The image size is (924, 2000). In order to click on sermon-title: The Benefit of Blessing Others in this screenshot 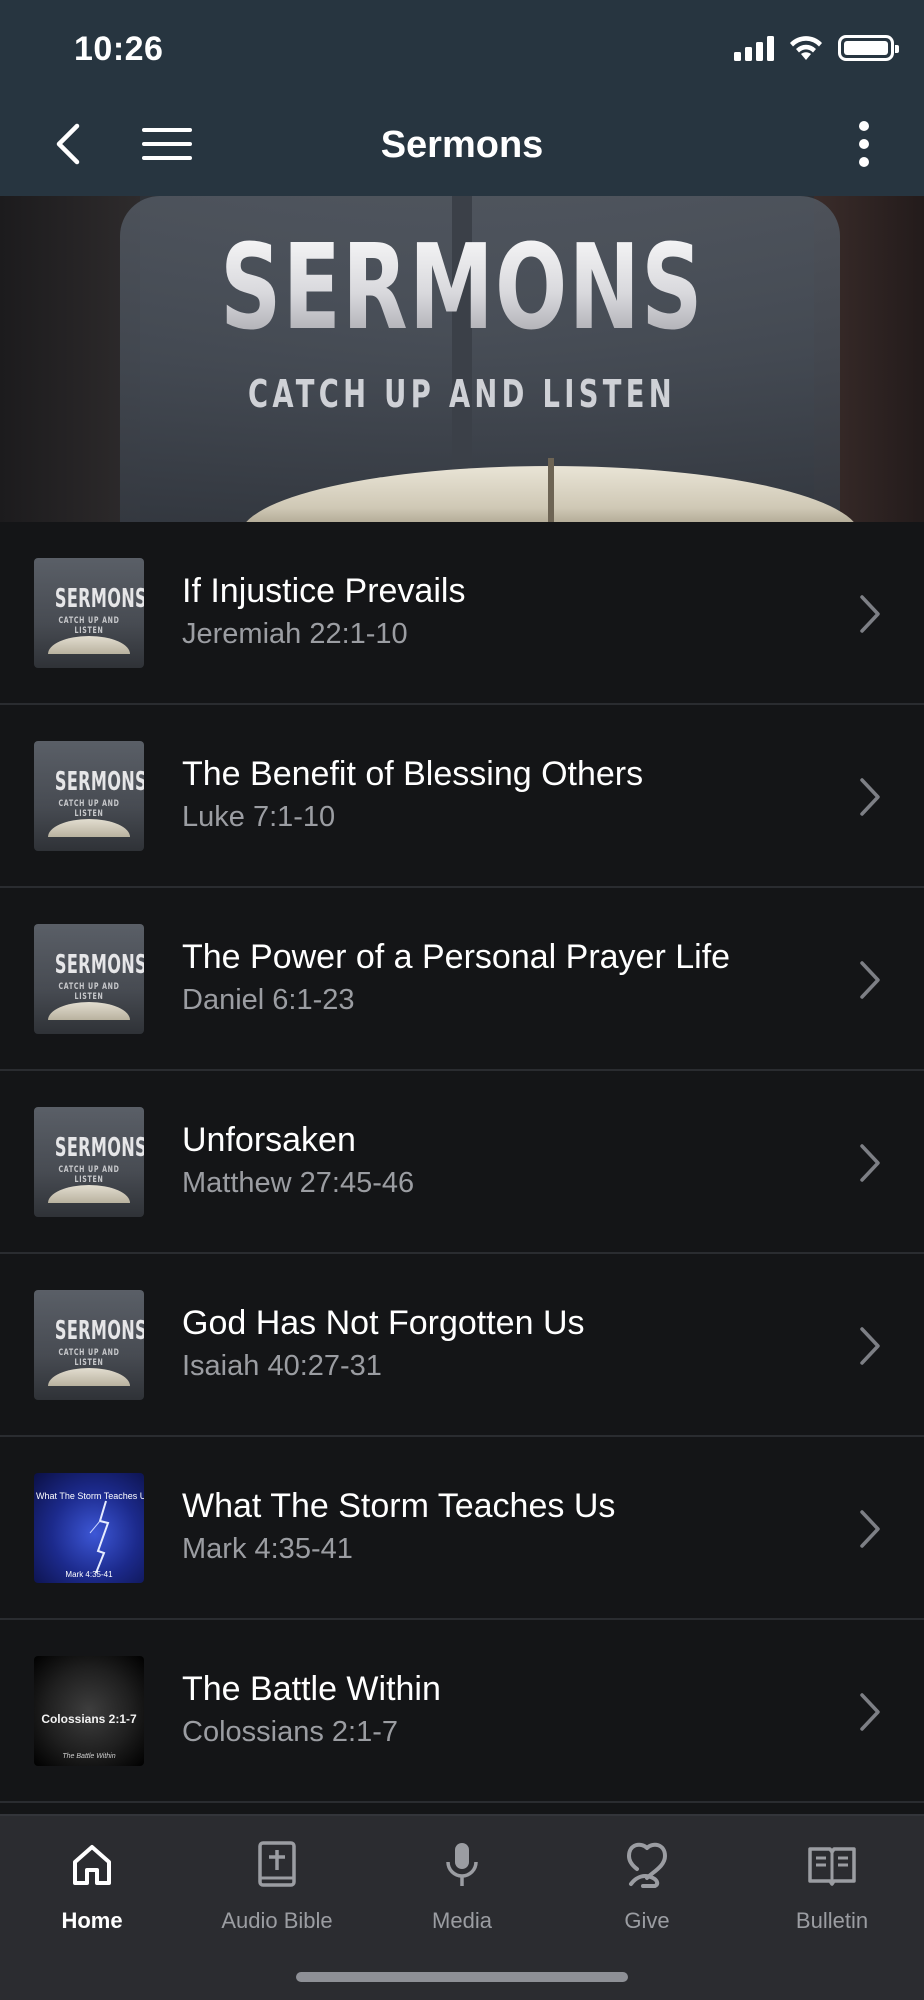, I will do `click(413, 774)`.